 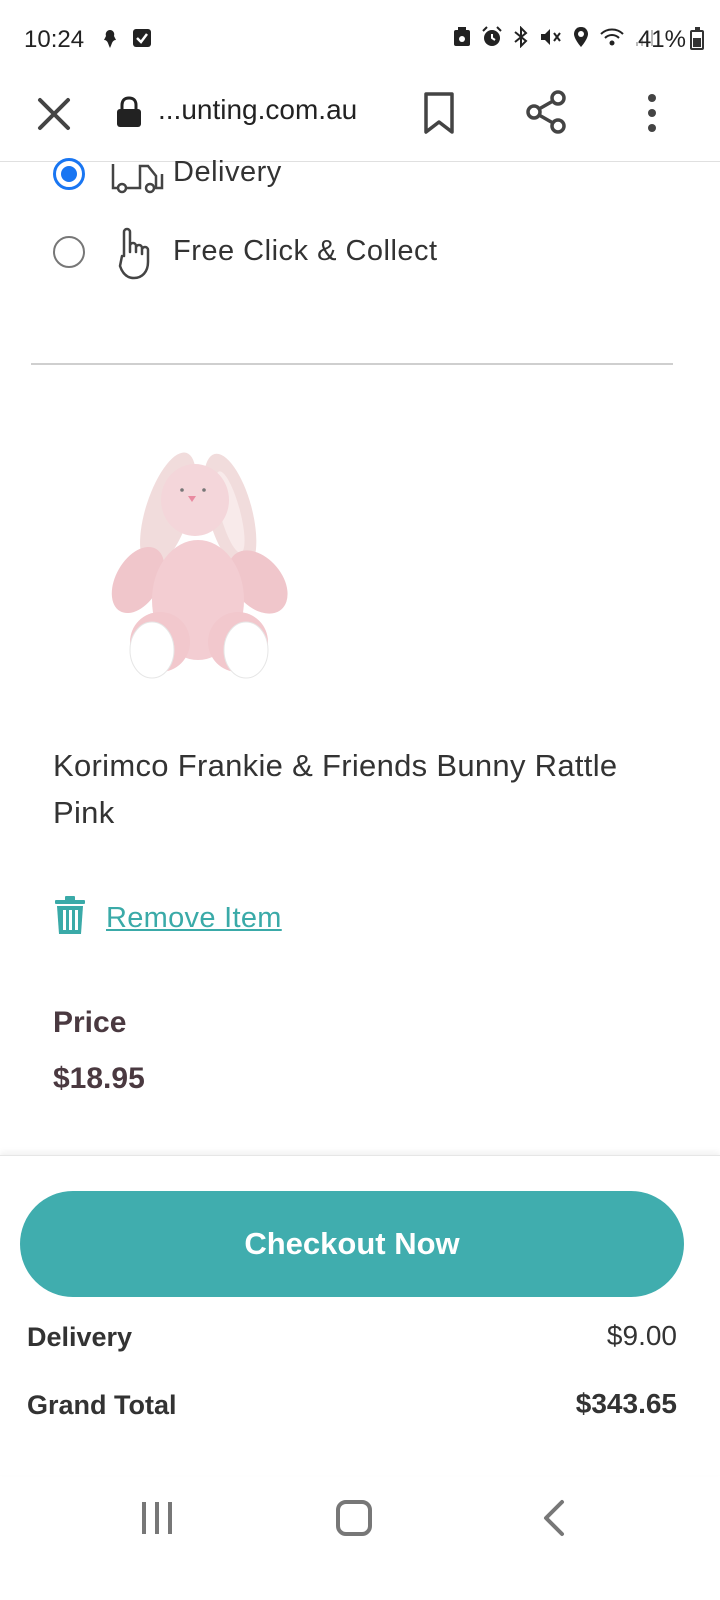 What do you see at coordinates (581, 37) in the screenshot?
I see `location-icon` at bounding box center [581, 37].